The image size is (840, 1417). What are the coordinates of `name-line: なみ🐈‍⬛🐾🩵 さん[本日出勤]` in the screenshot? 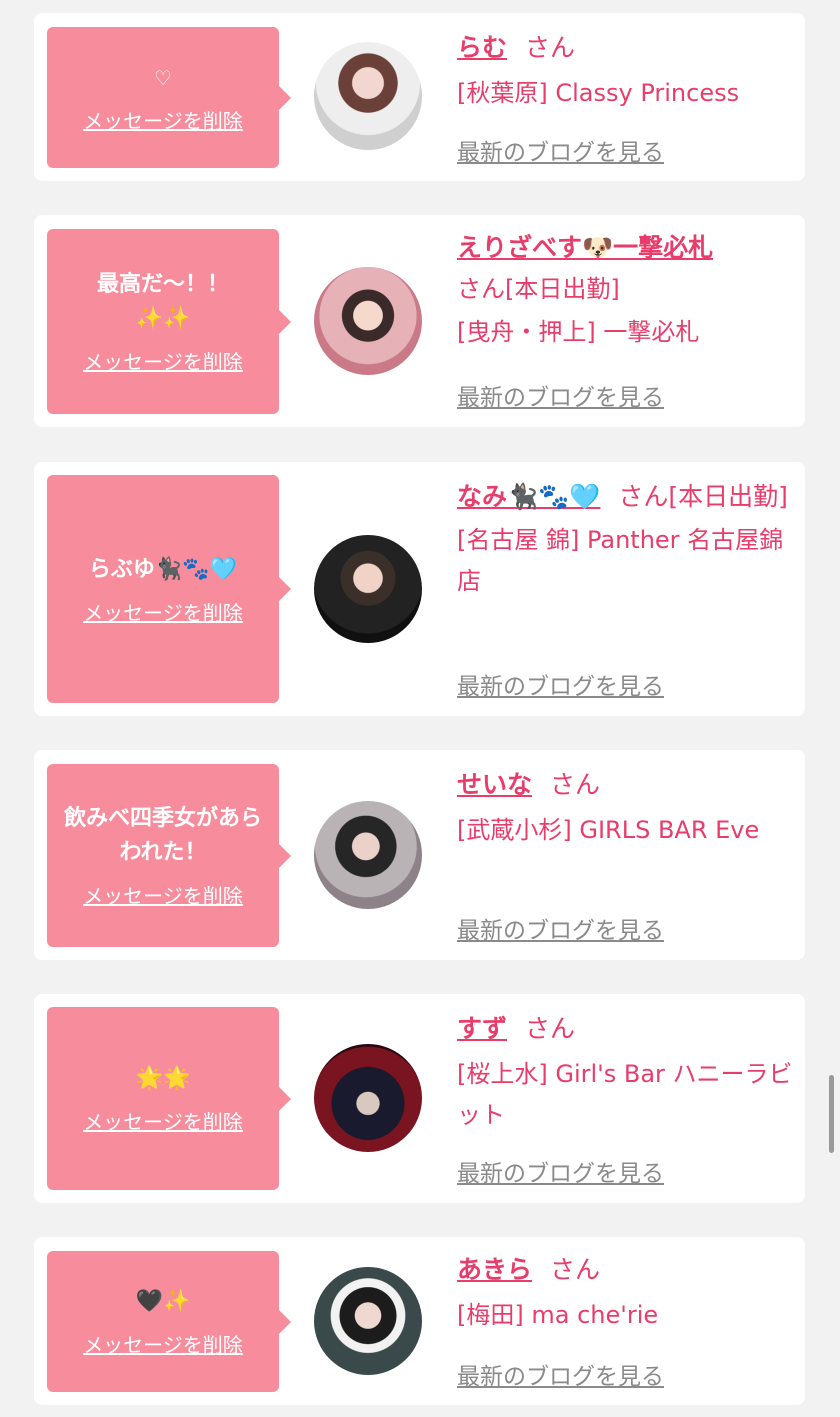 It's located at (627, 497).